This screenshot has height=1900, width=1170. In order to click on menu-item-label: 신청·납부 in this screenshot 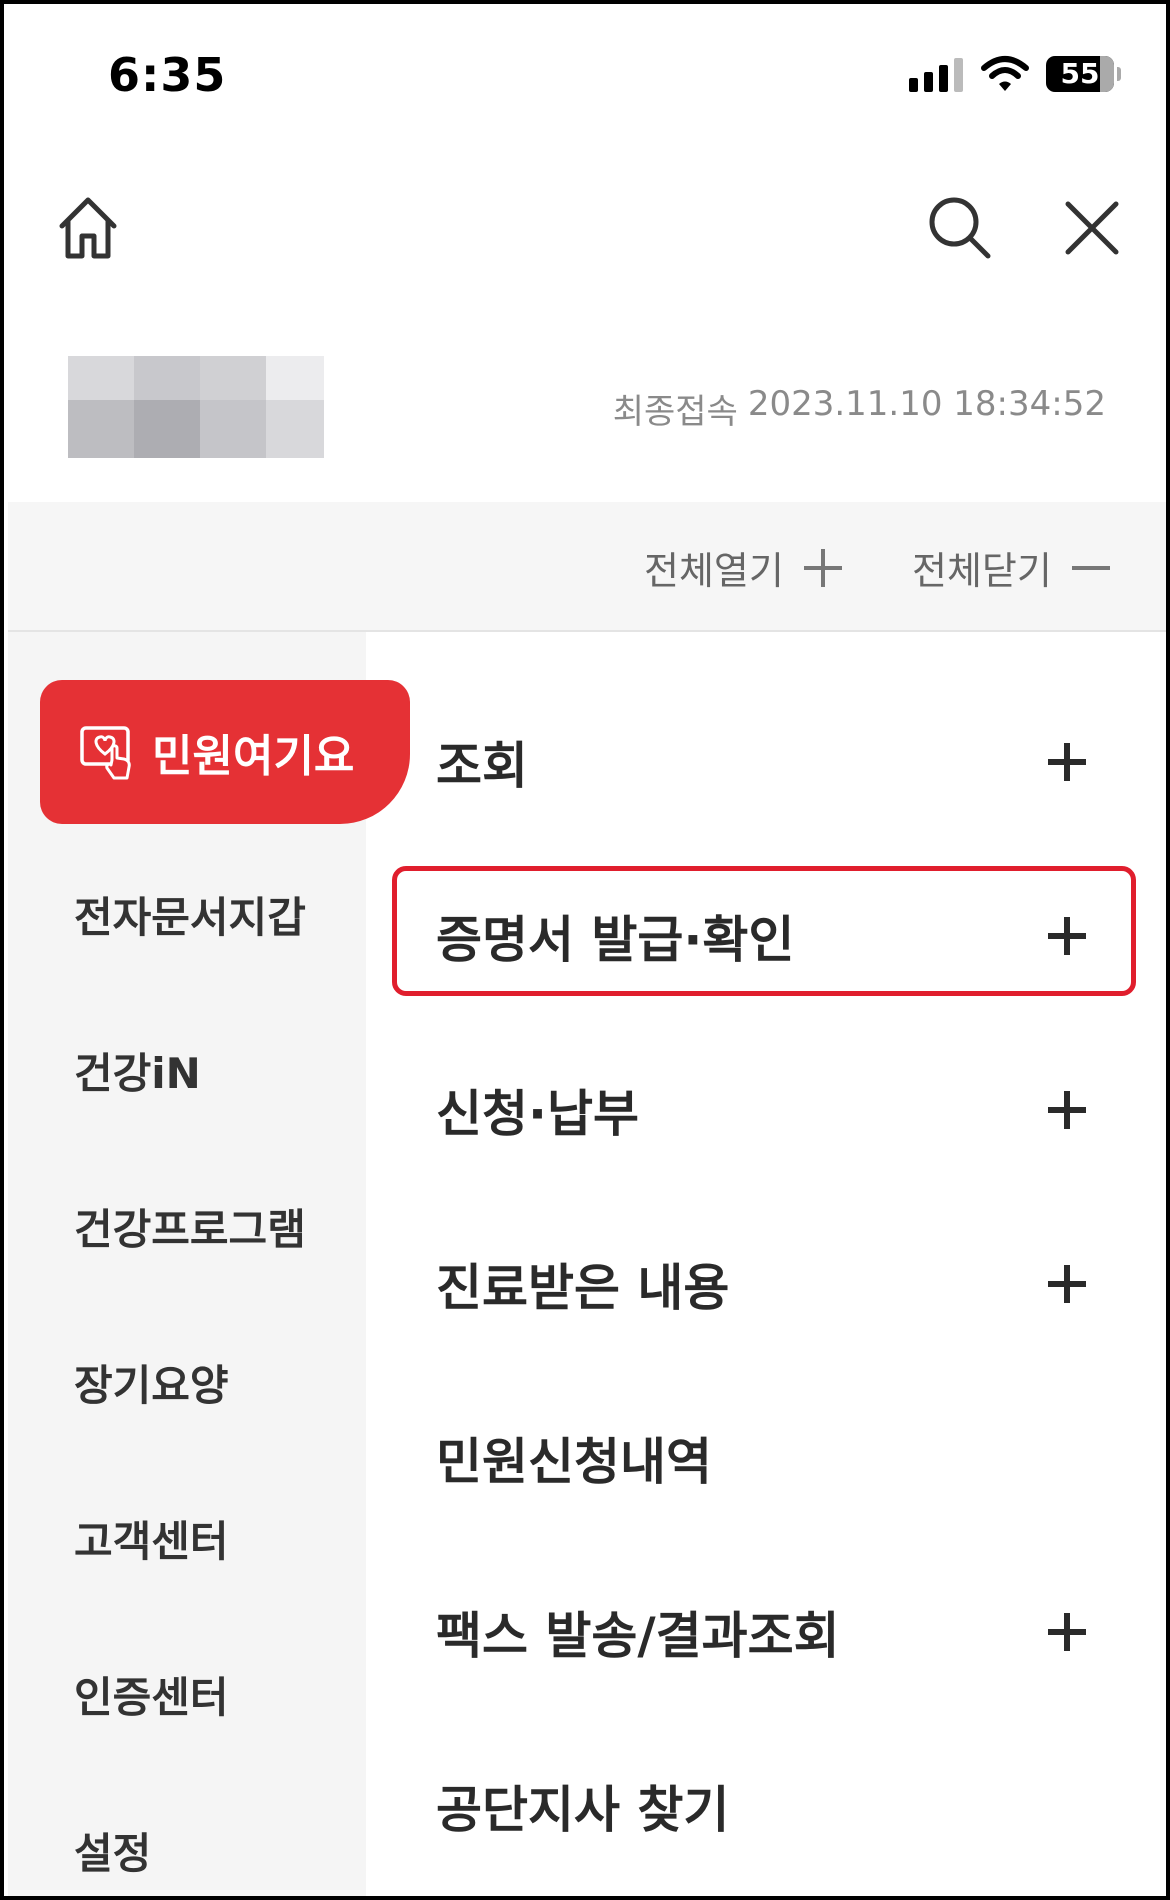, I will do `click(537, 1114)`.